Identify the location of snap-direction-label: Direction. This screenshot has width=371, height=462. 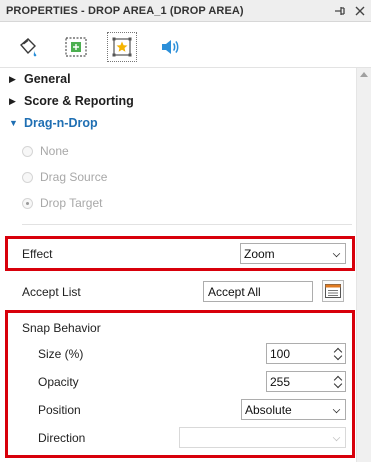
(62, 438).